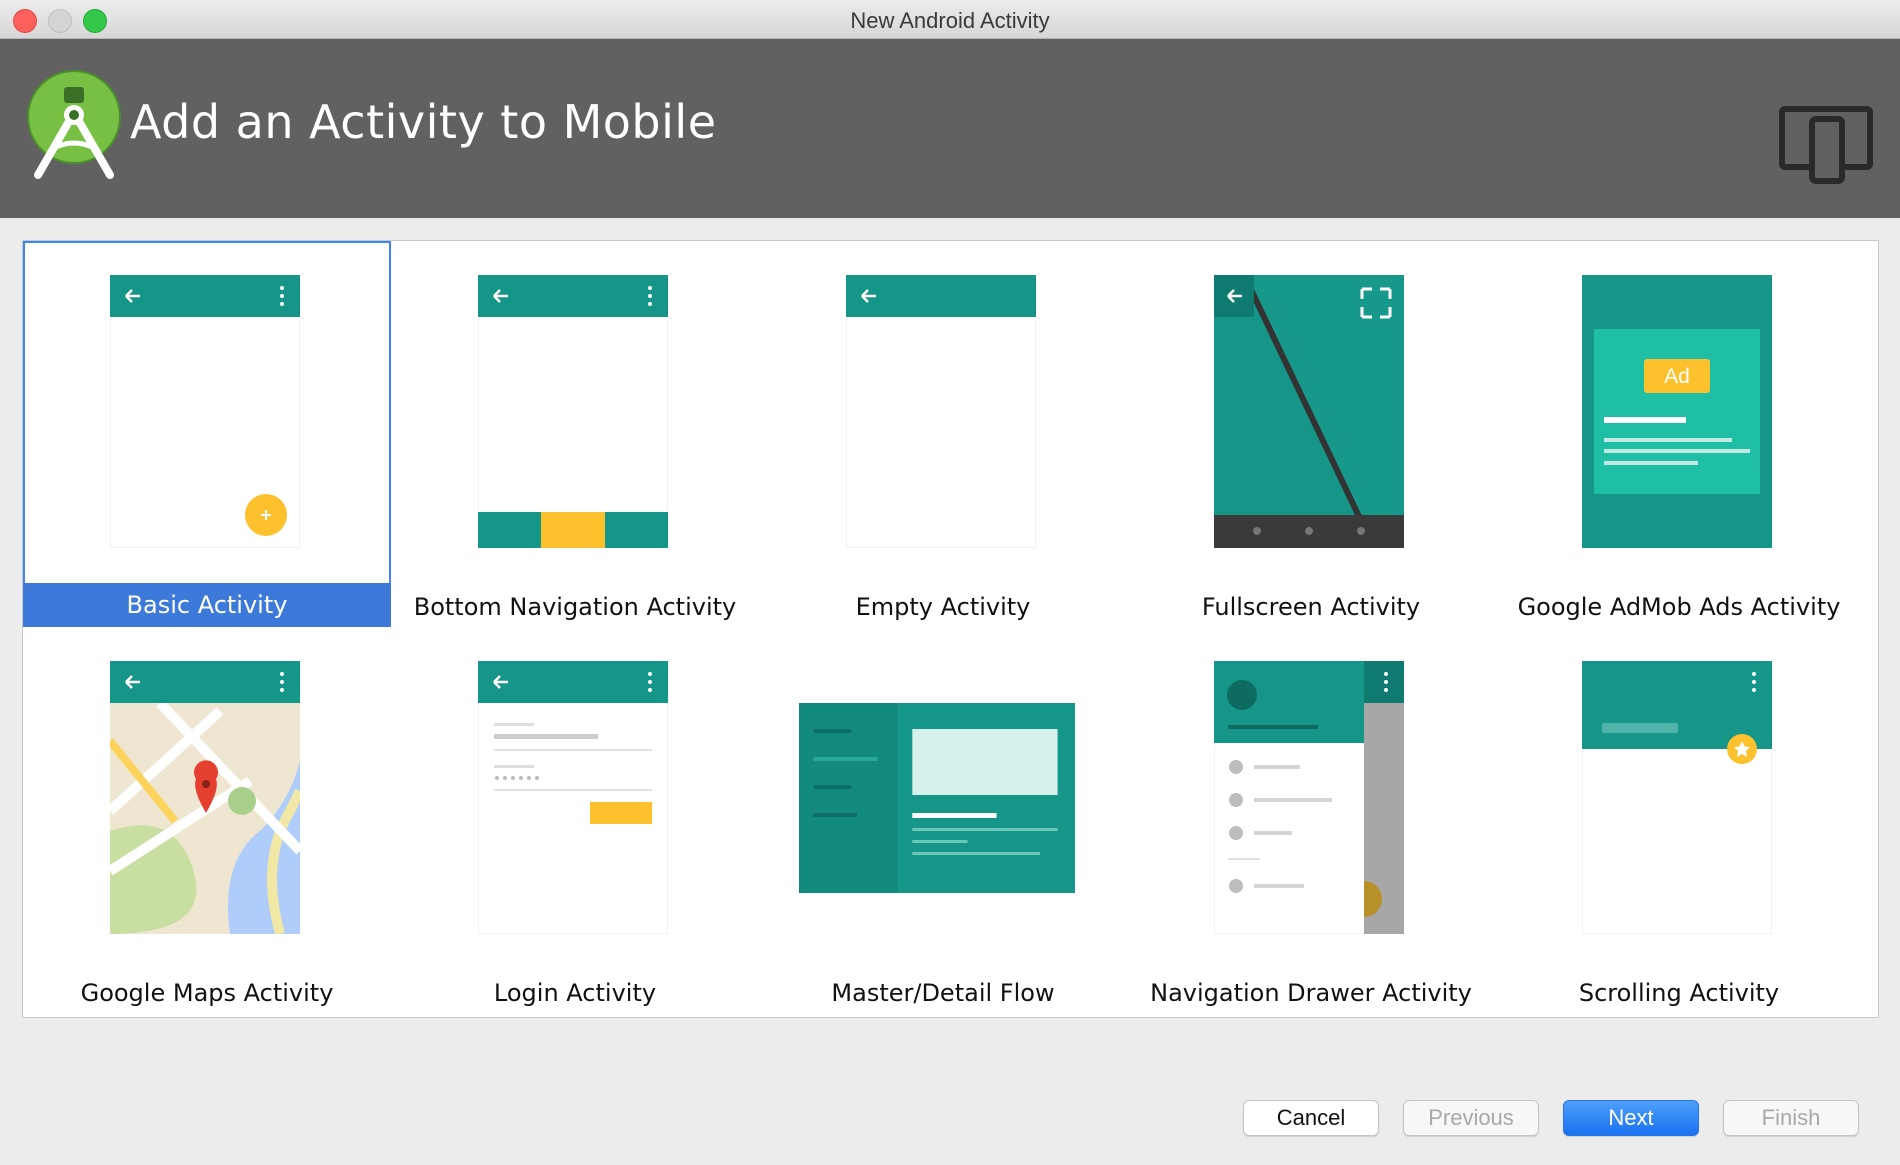 The width and height of the screenshot is (1900, 1165). I want to click on finish-button: Finish, so click(1791, 1118).